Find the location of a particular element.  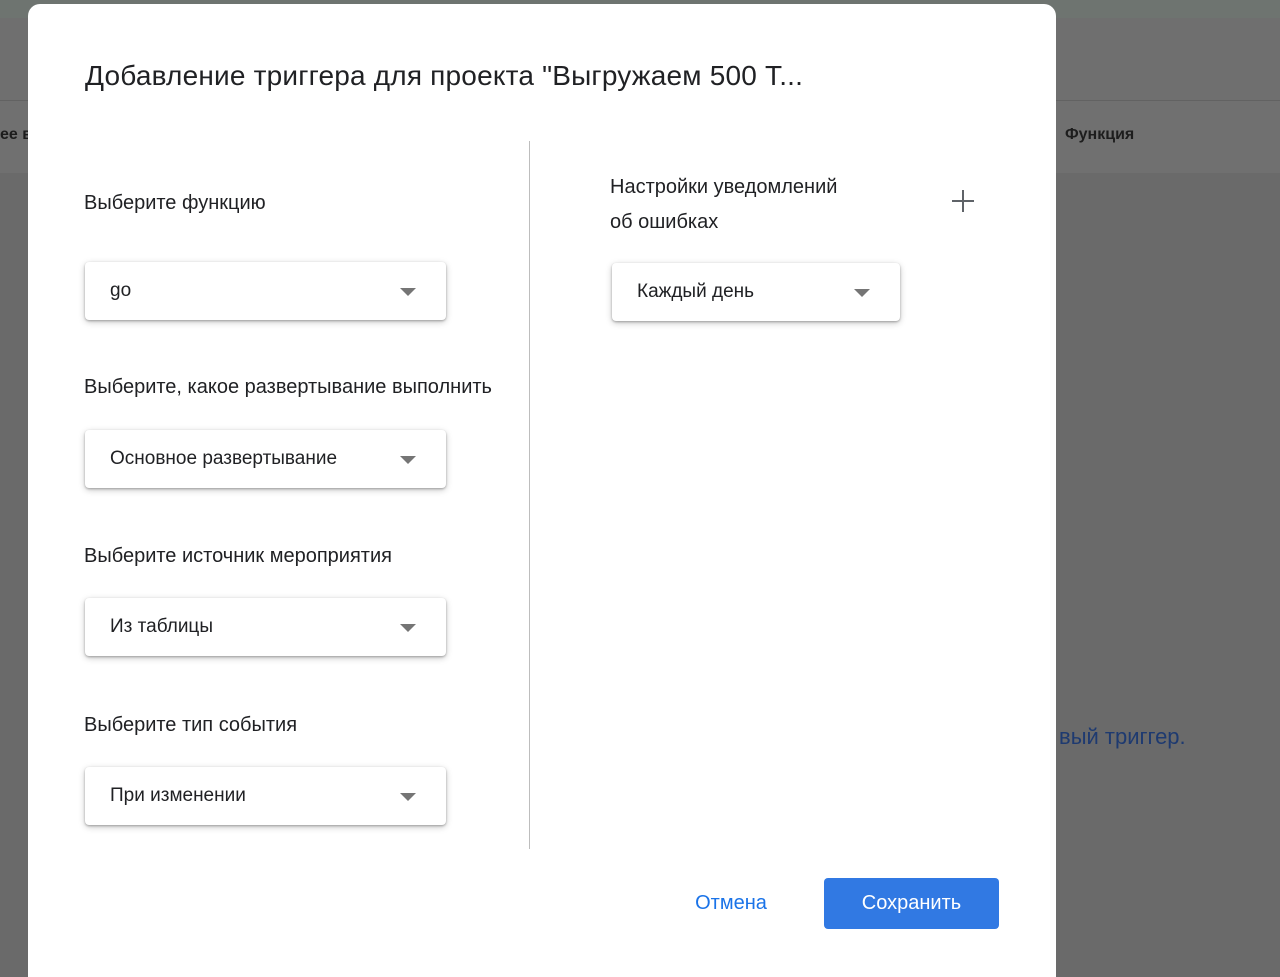

notification-frequency-select: Каждый день is located at coordinates (756, 292).